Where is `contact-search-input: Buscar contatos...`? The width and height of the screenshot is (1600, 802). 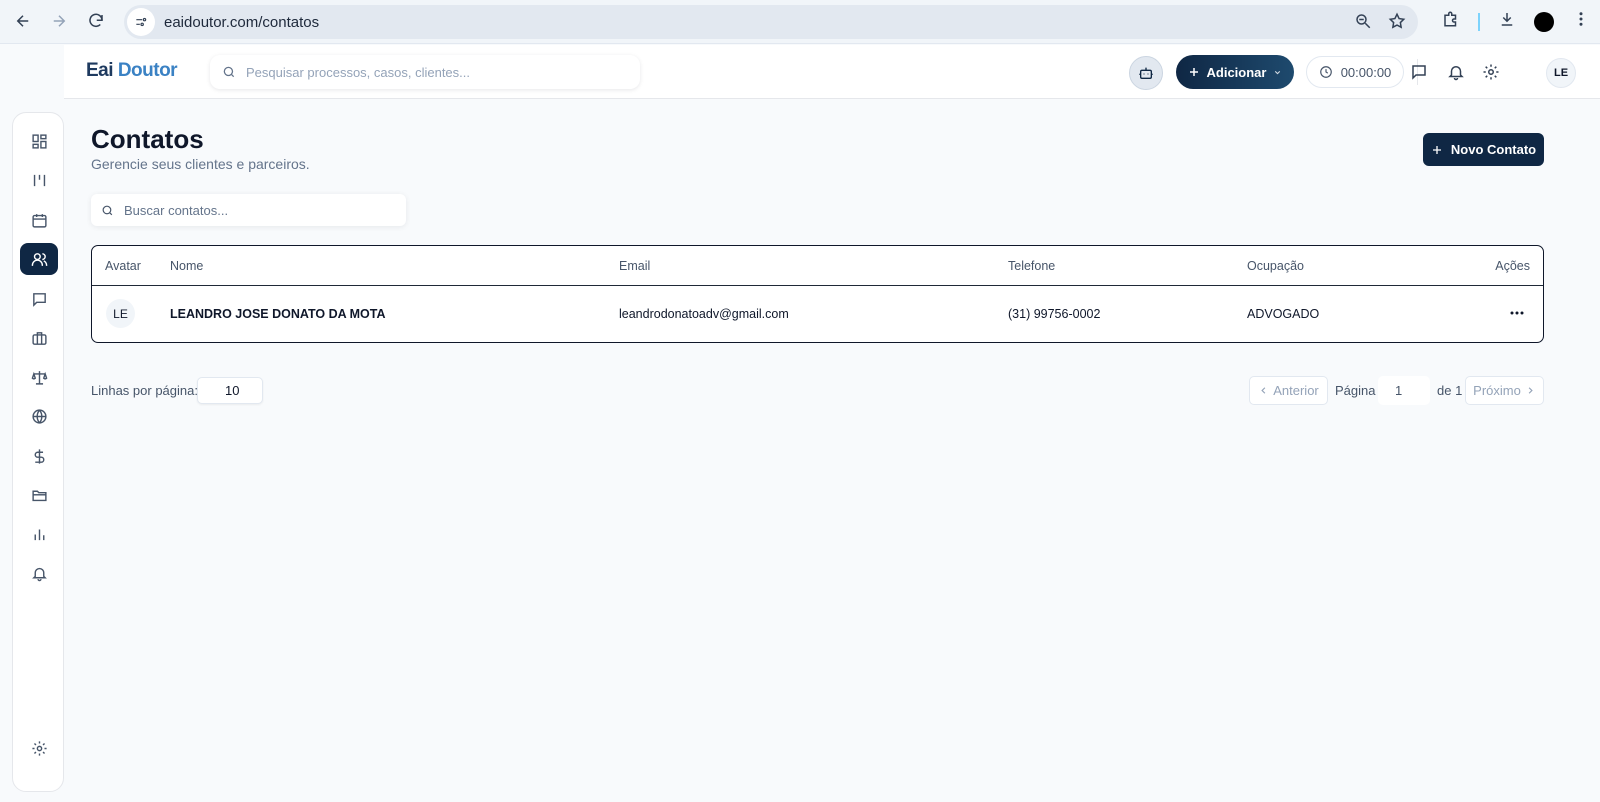 contact-search-input: Buscar contatos... is located at coordinates (248, 210).